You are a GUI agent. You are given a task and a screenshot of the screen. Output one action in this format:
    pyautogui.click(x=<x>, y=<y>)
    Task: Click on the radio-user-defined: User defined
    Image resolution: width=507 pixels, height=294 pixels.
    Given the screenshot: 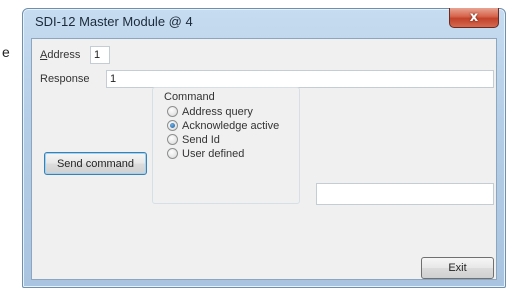 What is the action you would take?
    pyautogui.click(x=205, y=153)
    